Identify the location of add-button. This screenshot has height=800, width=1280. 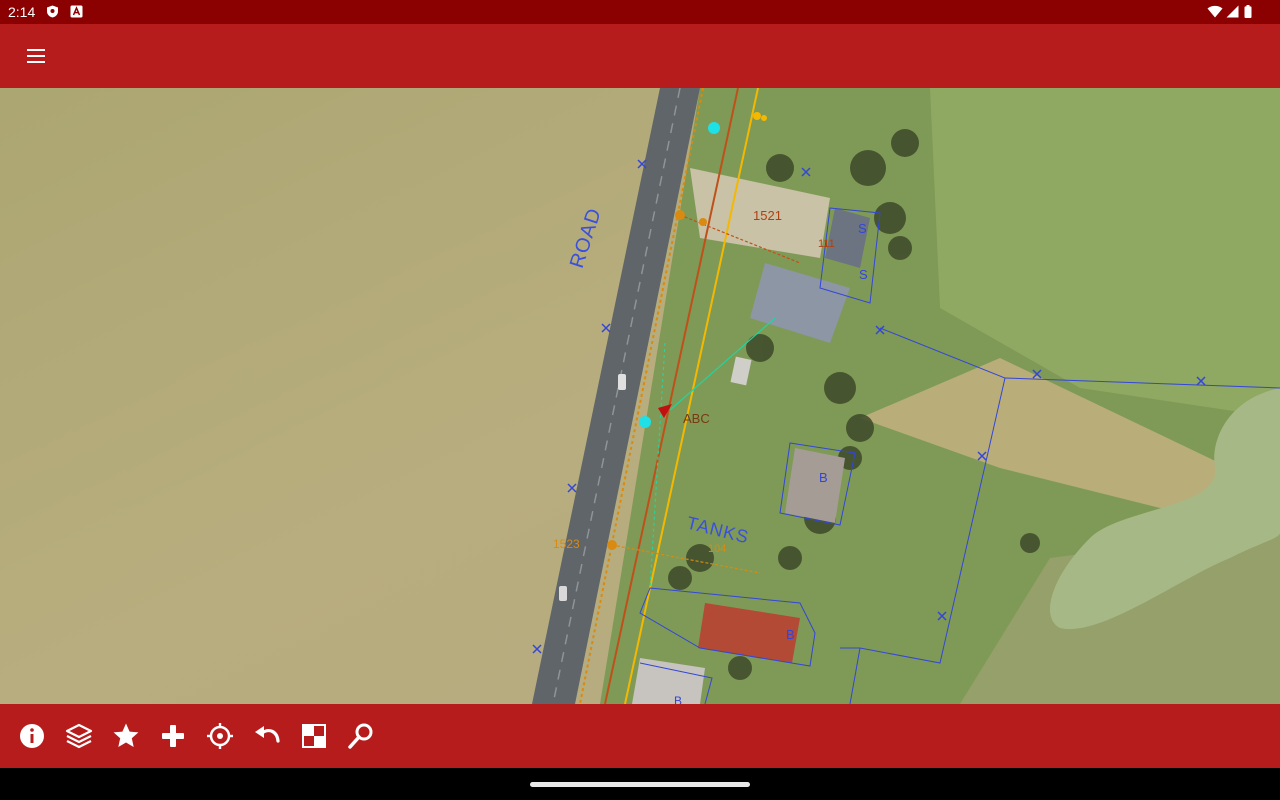
(173, 736).